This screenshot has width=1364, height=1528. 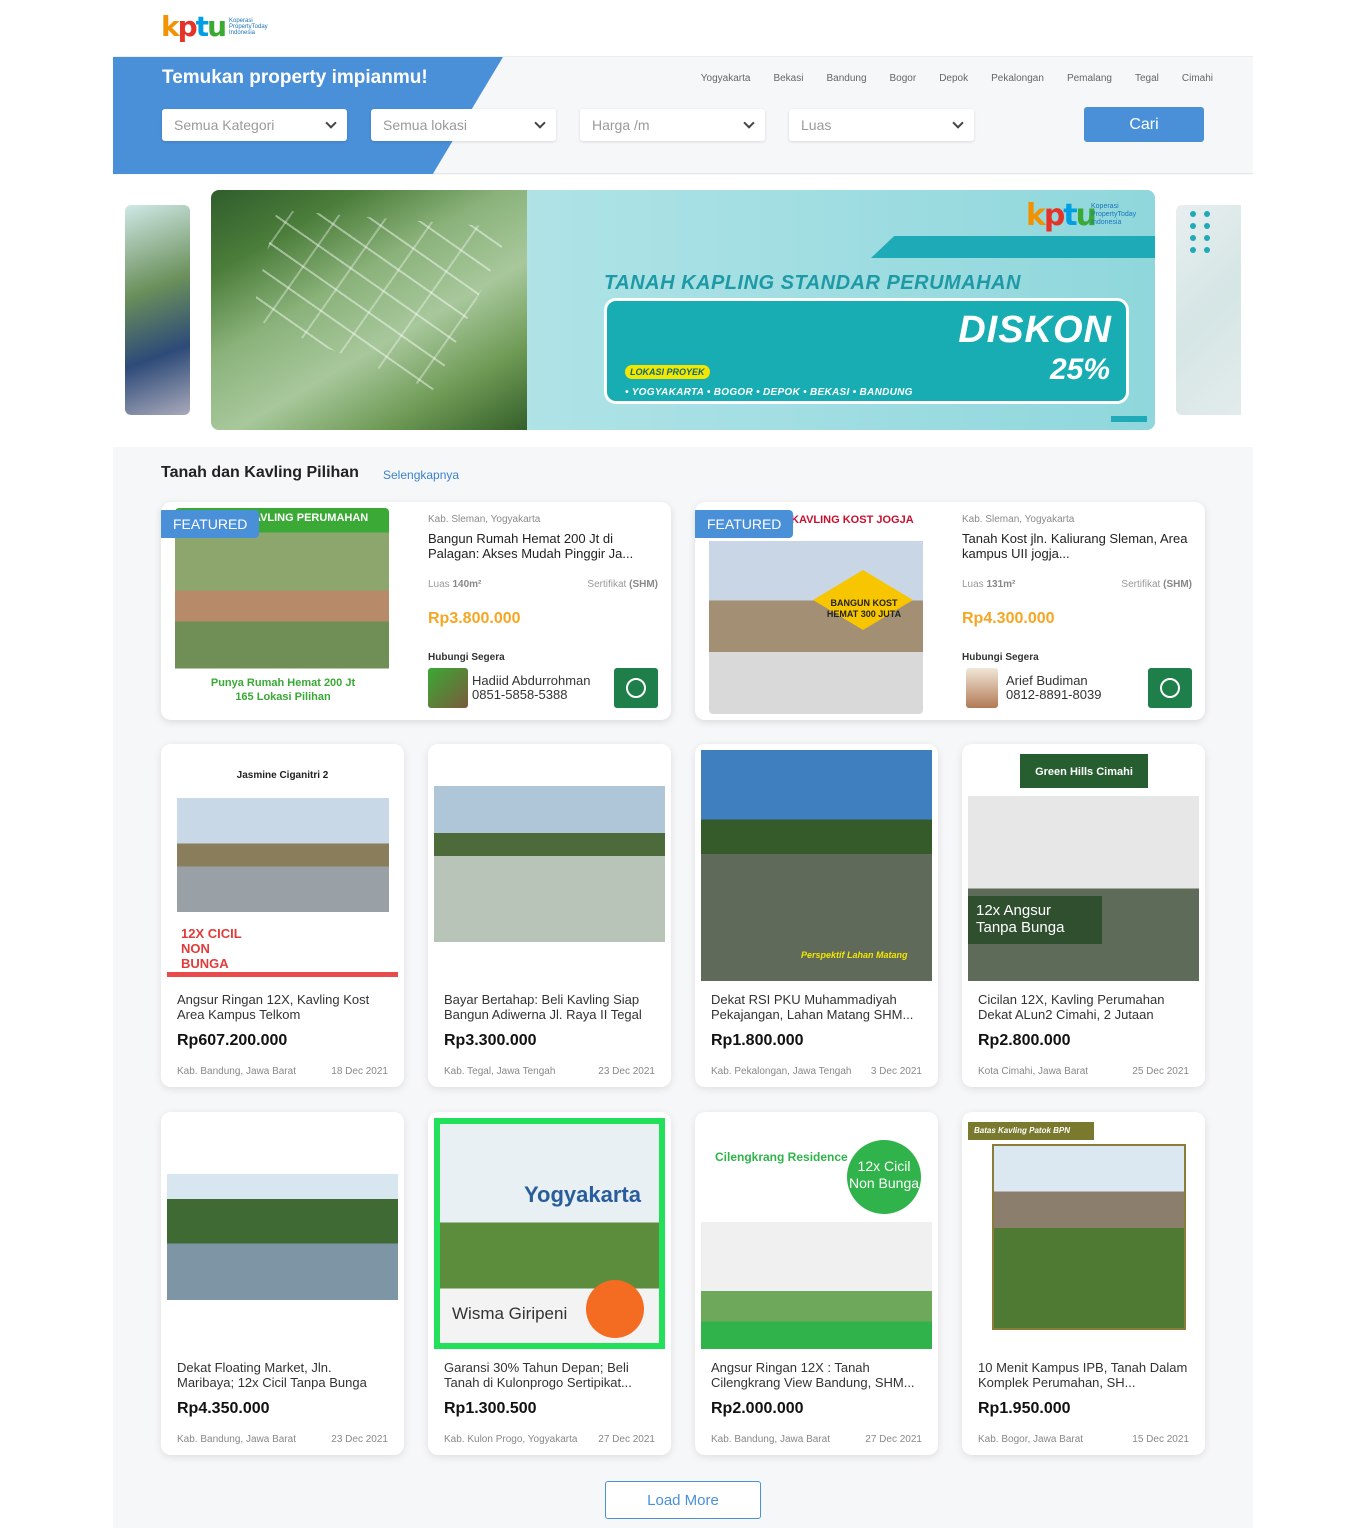 What do you see at coordinates (490, 1040) in the screenshot?
I see `listing-price: Rp3.300.000` at bounding box center [490, 1040].